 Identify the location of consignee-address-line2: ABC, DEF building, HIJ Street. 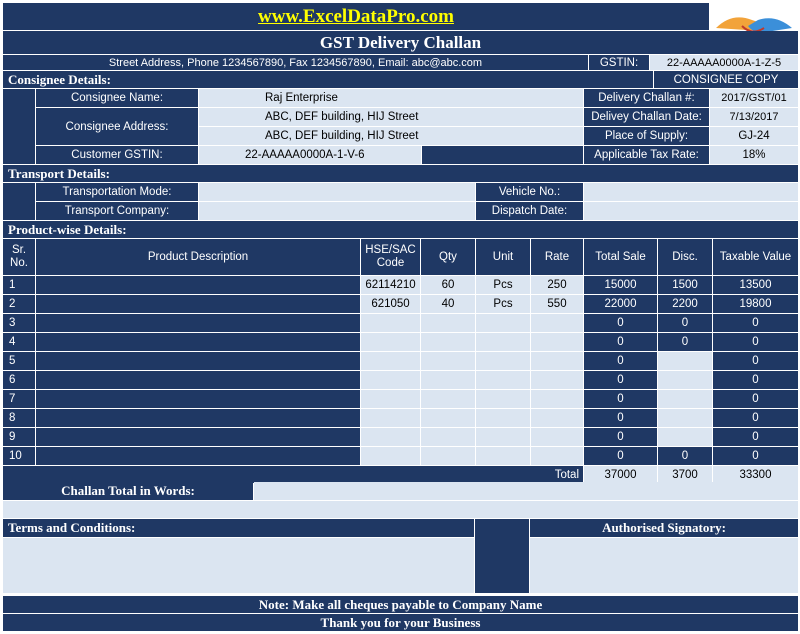
(391, 136).